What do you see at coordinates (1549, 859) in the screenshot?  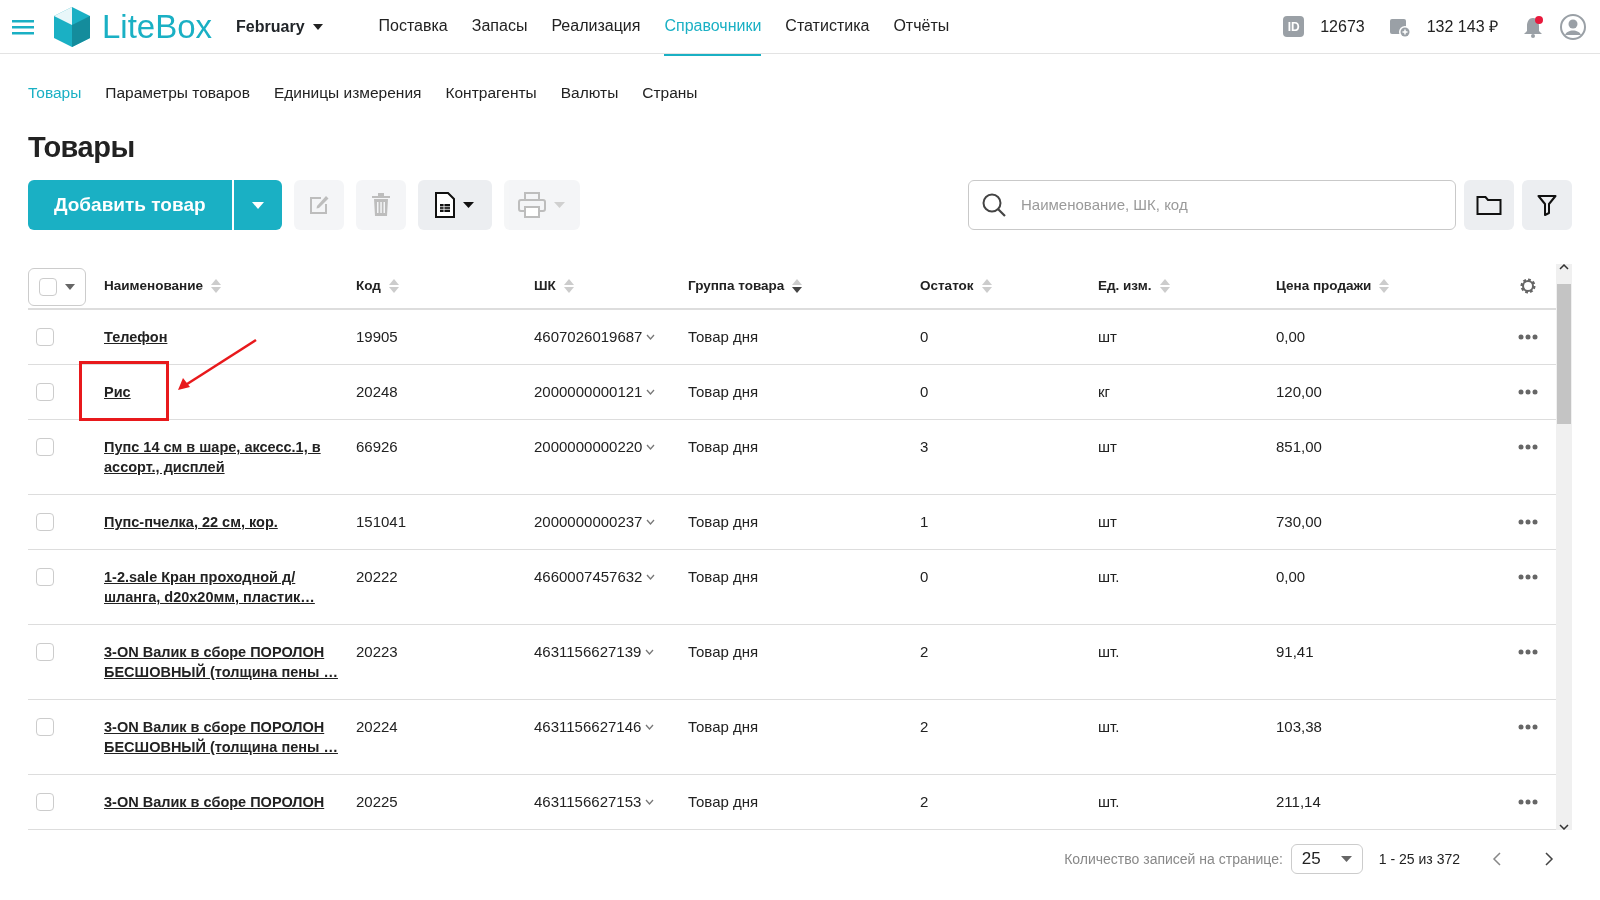 I see `chevron-right-icon` at bounding box center [1549, 859].